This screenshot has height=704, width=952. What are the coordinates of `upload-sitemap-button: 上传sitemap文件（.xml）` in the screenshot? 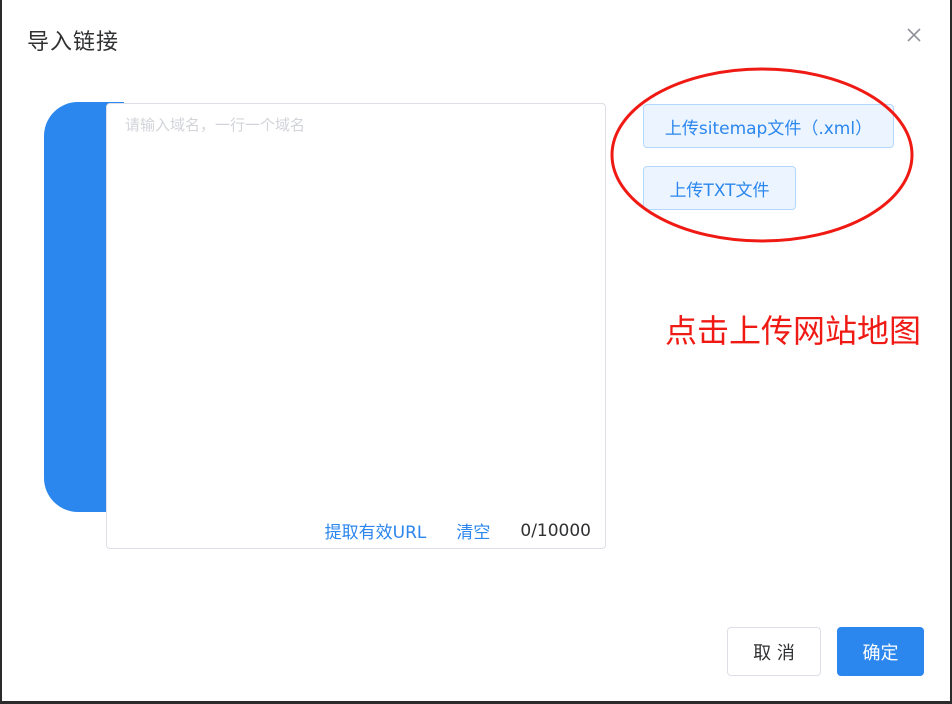 It's located at (768, 126).